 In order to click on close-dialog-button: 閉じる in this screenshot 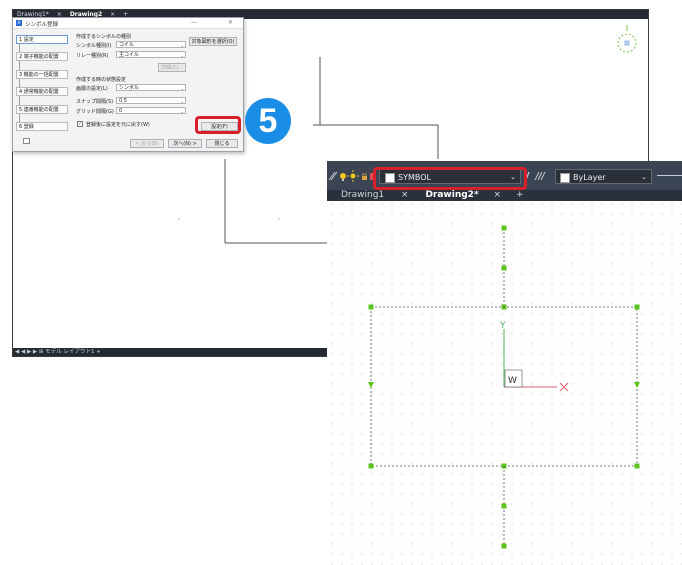, I will do `click(222, 143)`.